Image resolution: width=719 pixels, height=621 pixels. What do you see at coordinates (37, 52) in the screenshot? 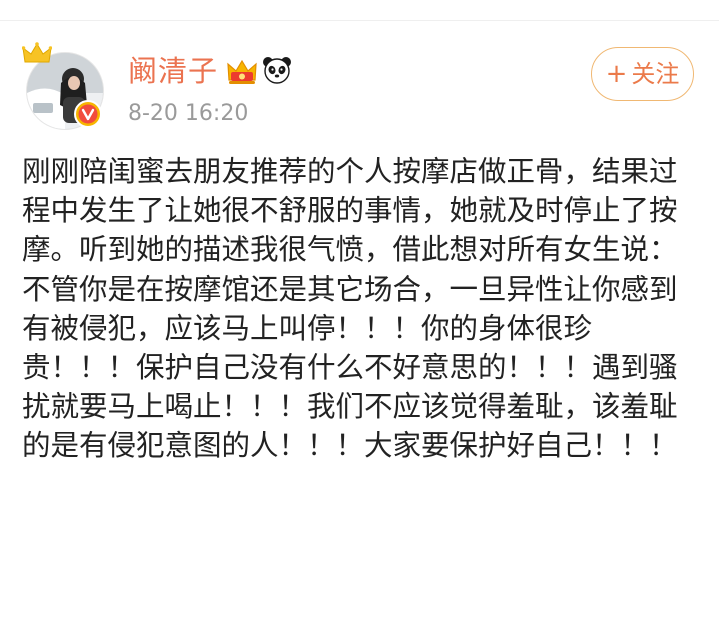
I see `crown-icon` at bounding box center [37, 52].